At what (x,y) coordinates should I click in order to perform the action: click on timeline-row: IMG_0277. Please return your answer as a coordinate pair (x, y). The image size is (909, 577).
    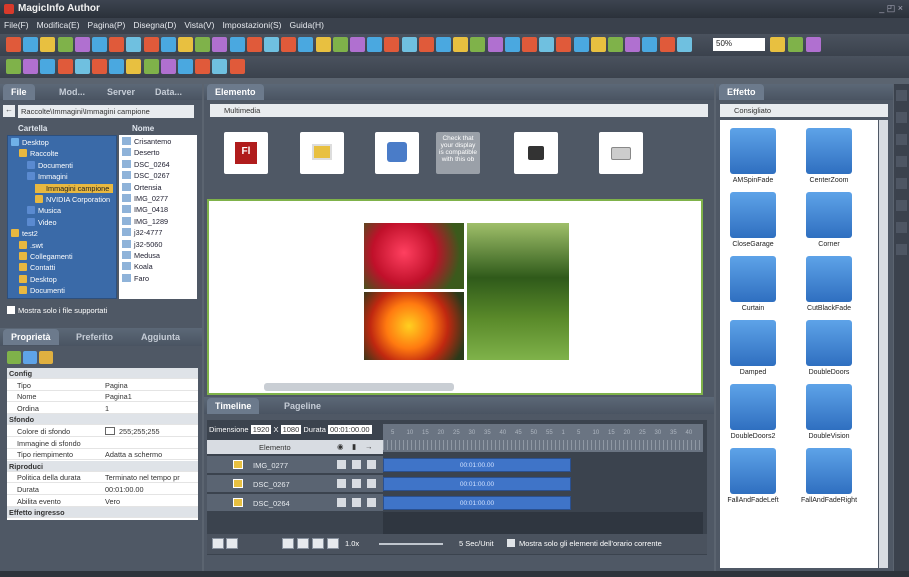
    Looking at the image, I should click on (295, 465).